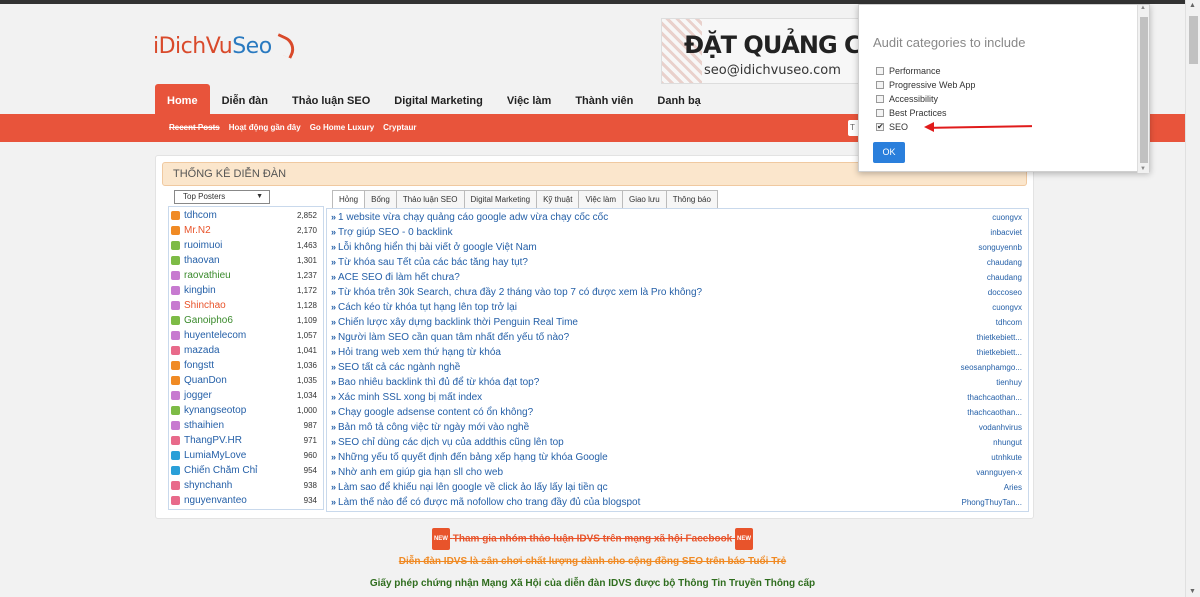 Image resolution: width=1200 pixels, height=597 pixels. I want to click on subnav-recent-posts: Recent Posts, so click(194, 128).